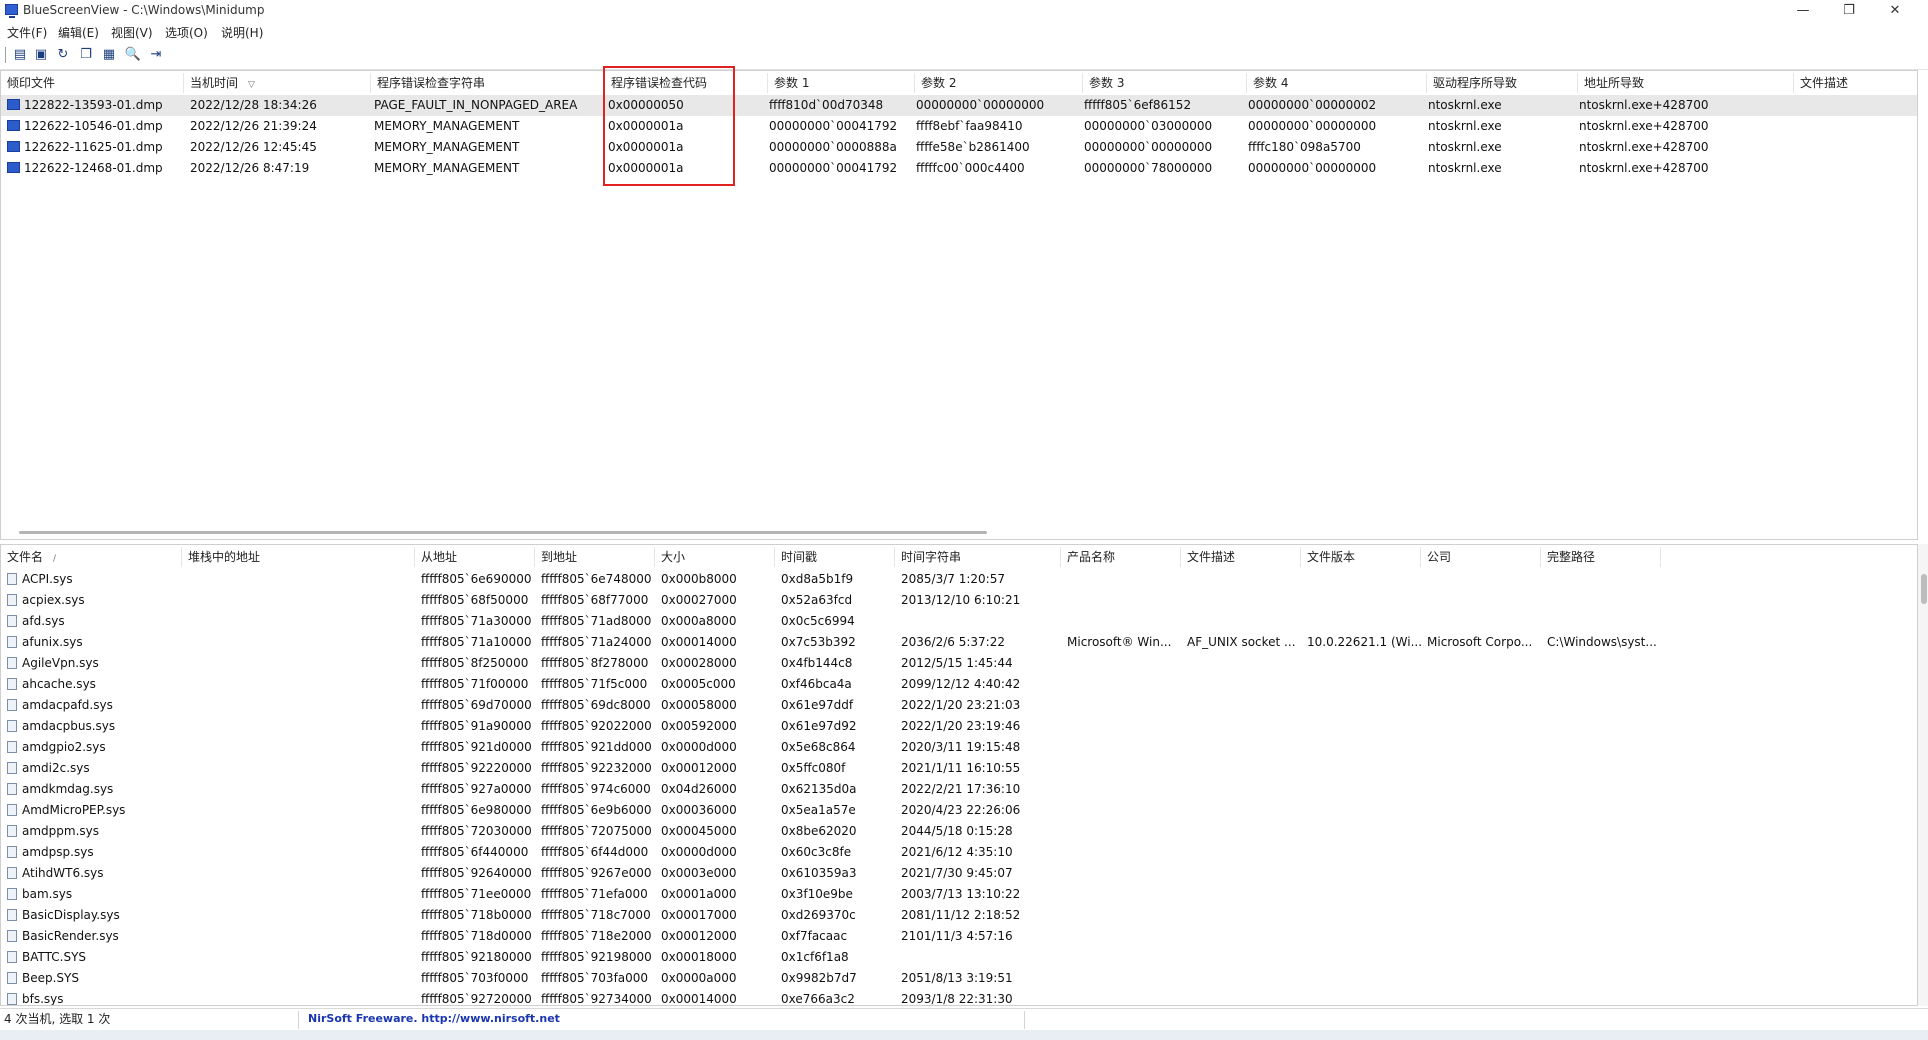 This screenshot has height=1040, width=1928. I want to click on size-cell: 0x00036000, so click(699, 810).